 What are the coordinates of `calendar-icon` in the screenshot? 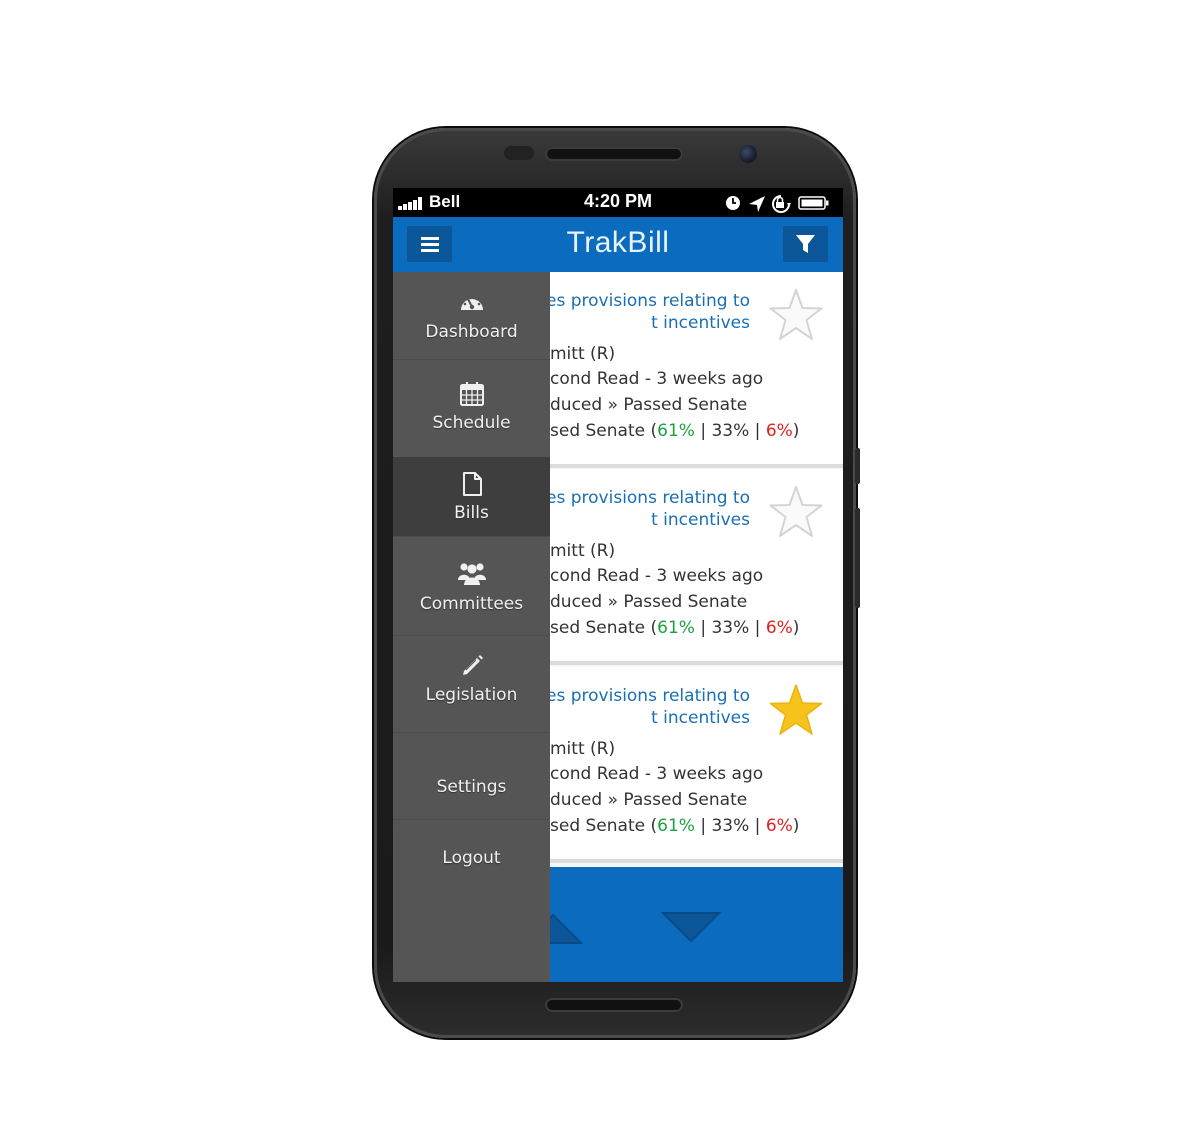 It's located at (472, 394).